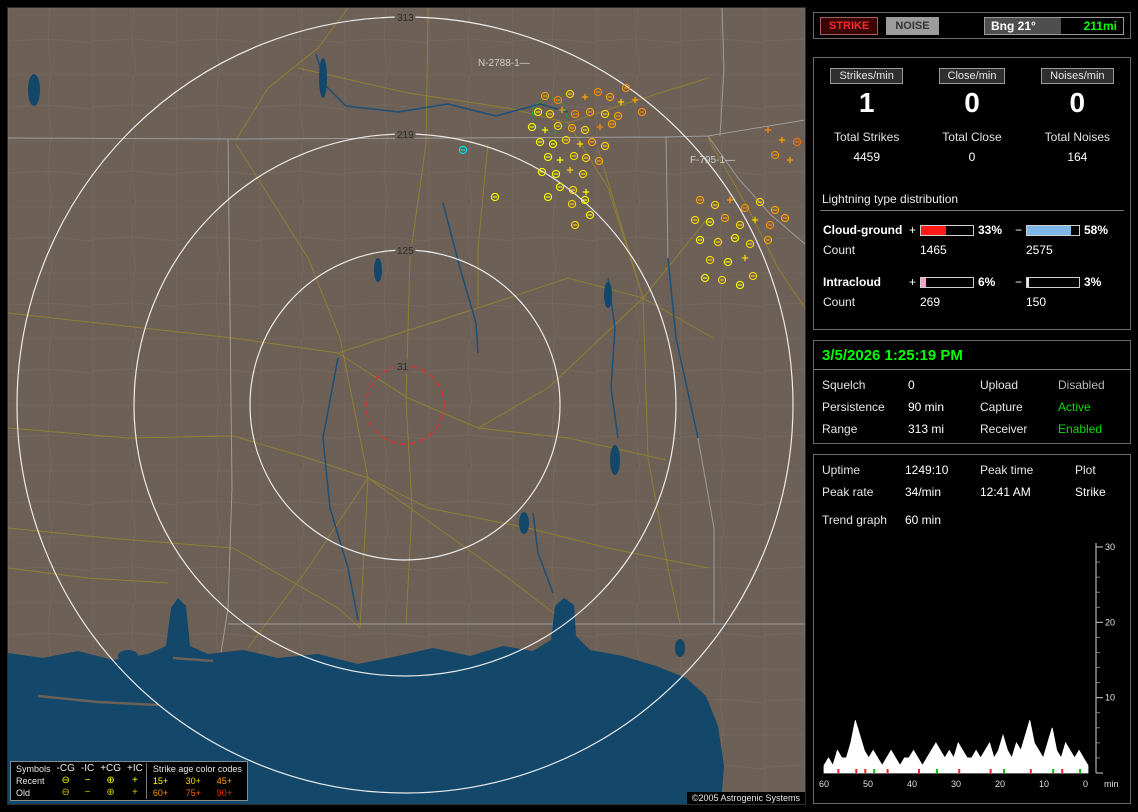 The width and height of the screenshot is (1138, 812). I want to click on peak-rate-label: Peak rate, so click(848, 492).